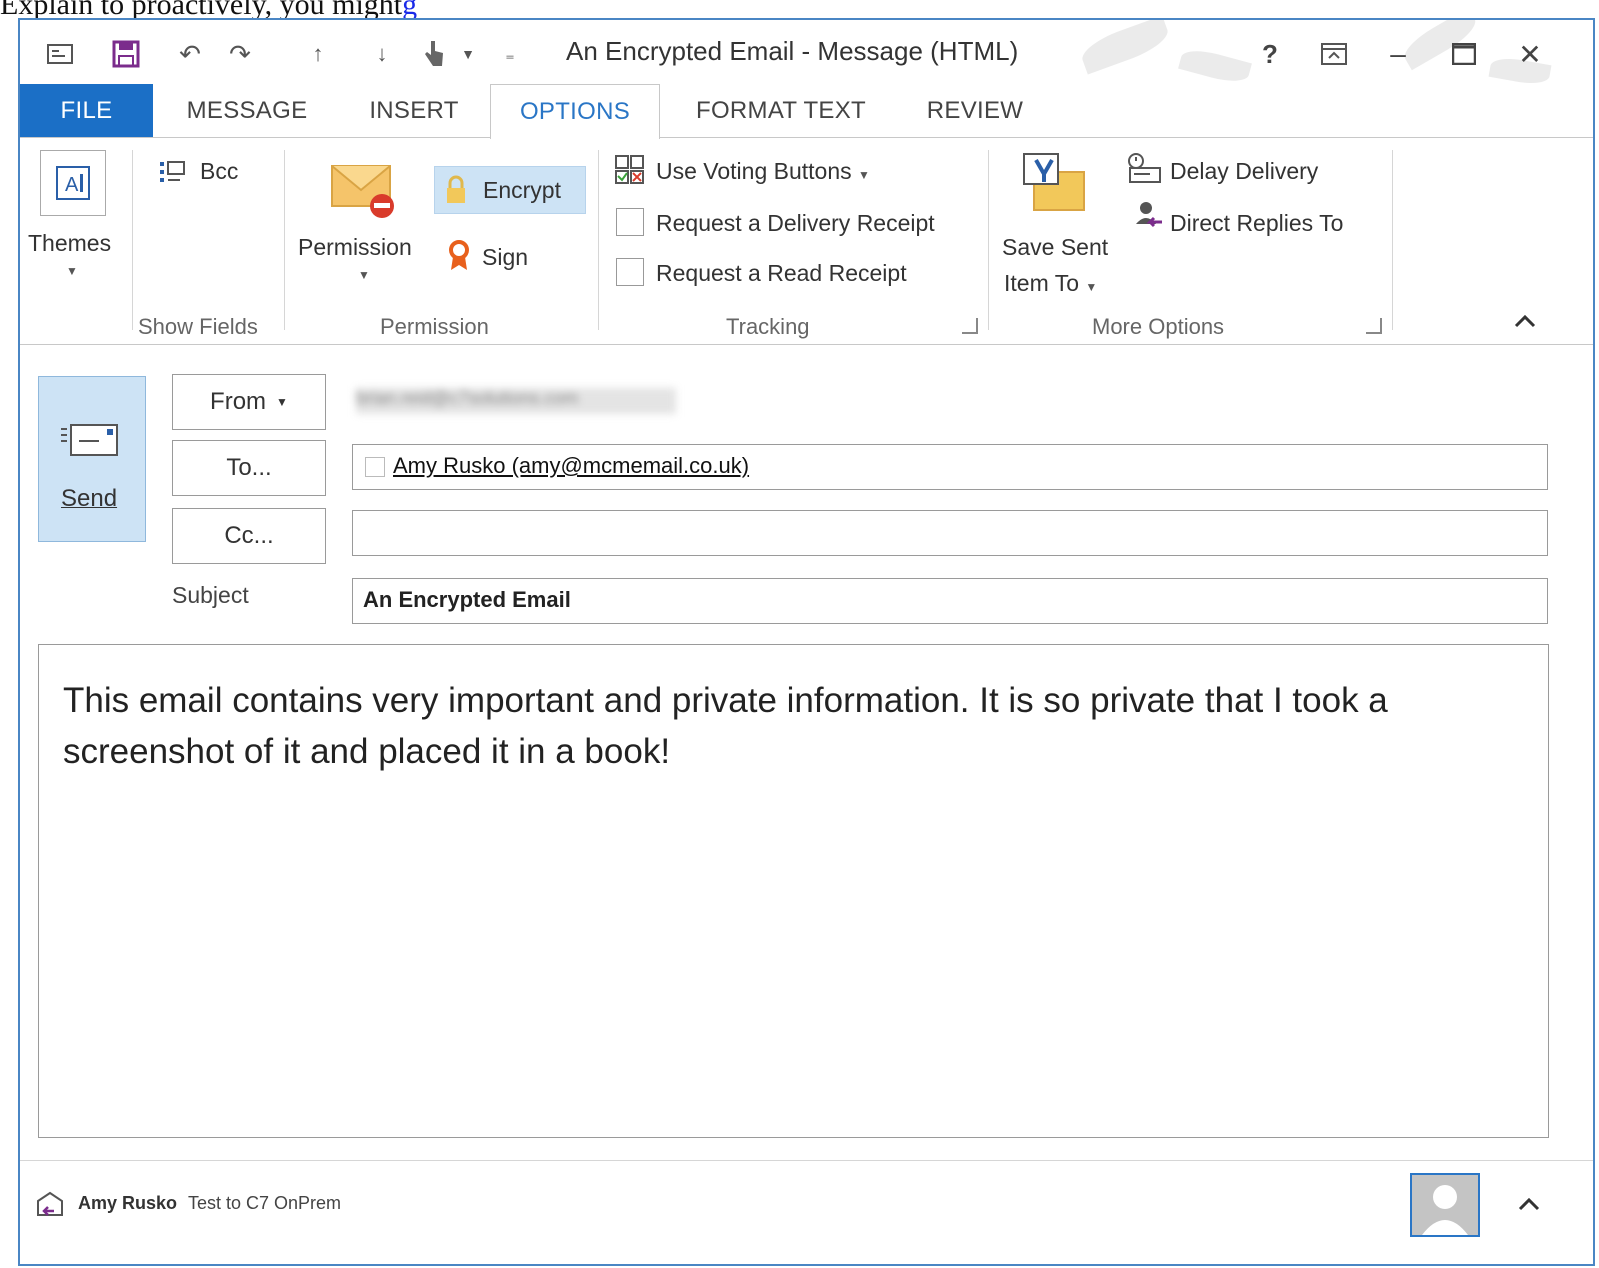  I want to click on permission-group-label: Permission, so click(434, 326).